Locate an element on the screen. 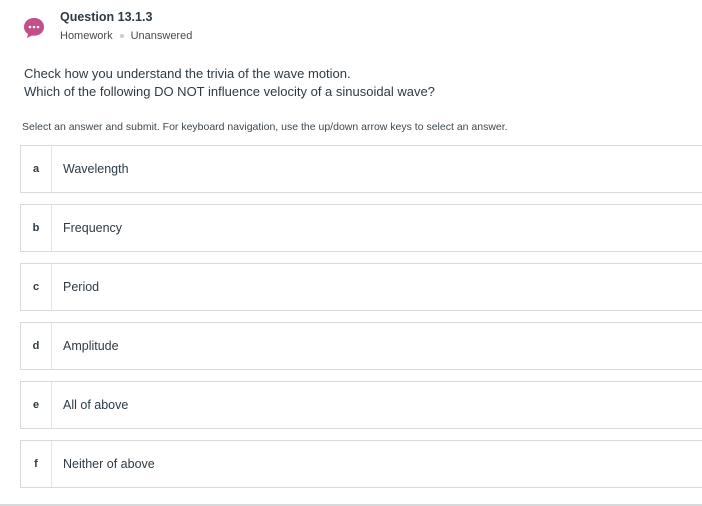 The height and width of the screenshot is (506, 702). answer-text: Period is located at coordinates (81, 287).